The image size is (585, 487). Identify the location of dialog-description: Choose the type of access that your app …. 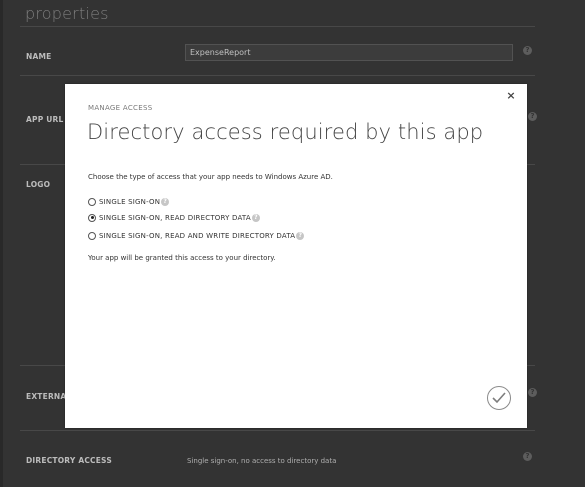
(210, 177).